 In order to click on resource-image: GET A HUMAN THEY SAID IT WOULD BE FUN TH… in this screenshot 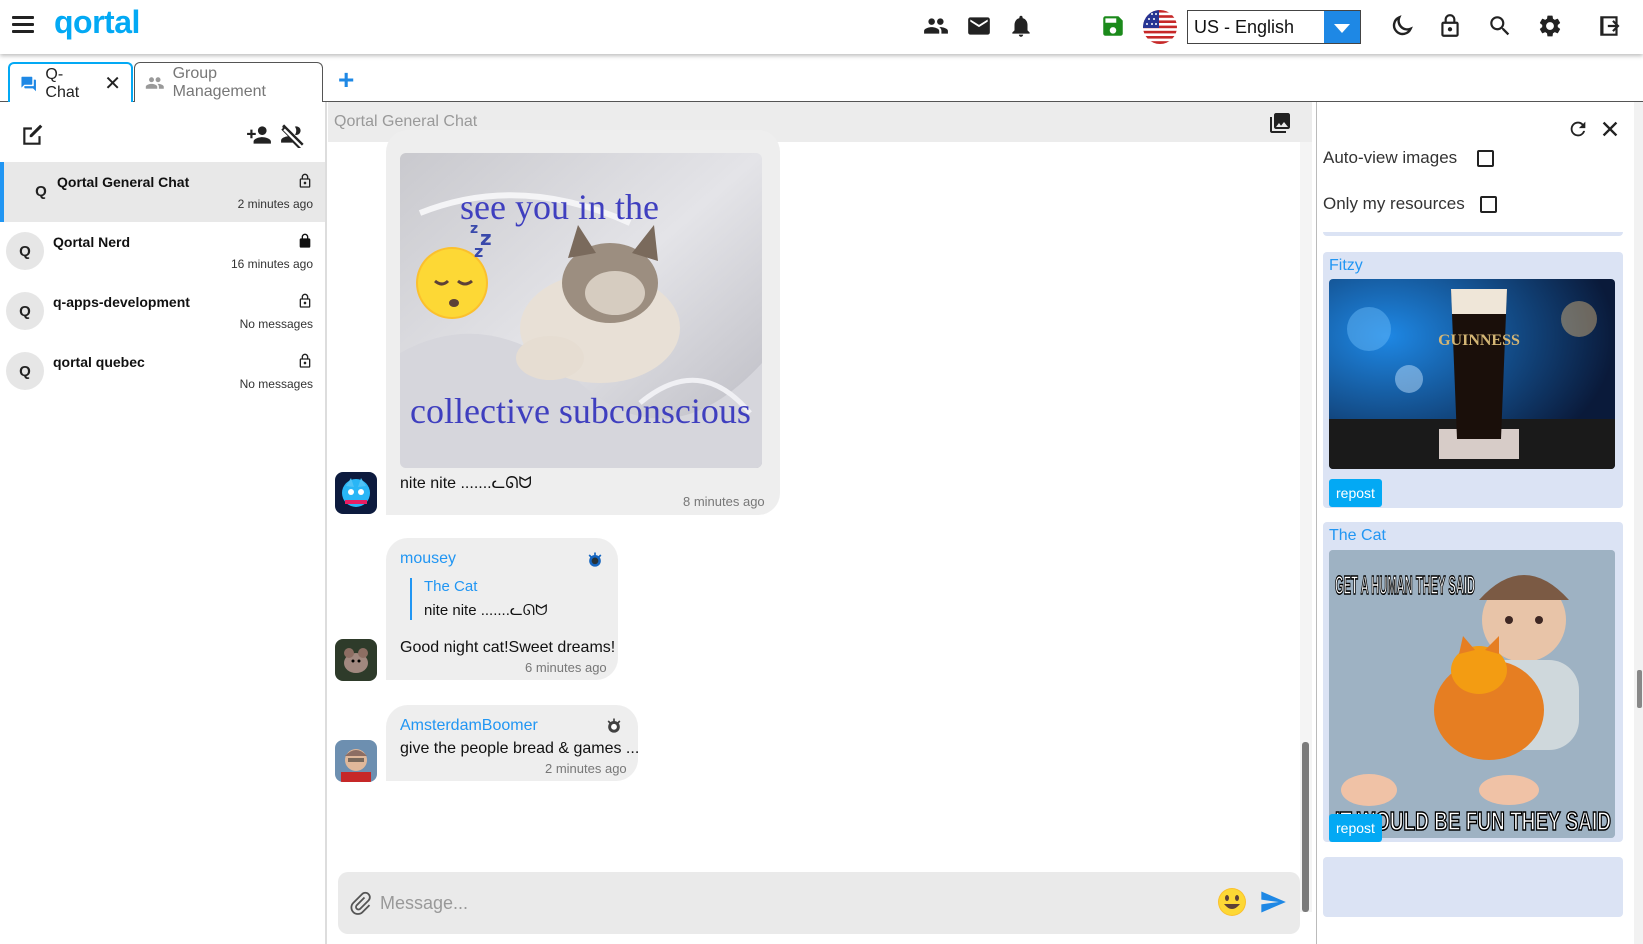, I will do `click(1472, 694)`.